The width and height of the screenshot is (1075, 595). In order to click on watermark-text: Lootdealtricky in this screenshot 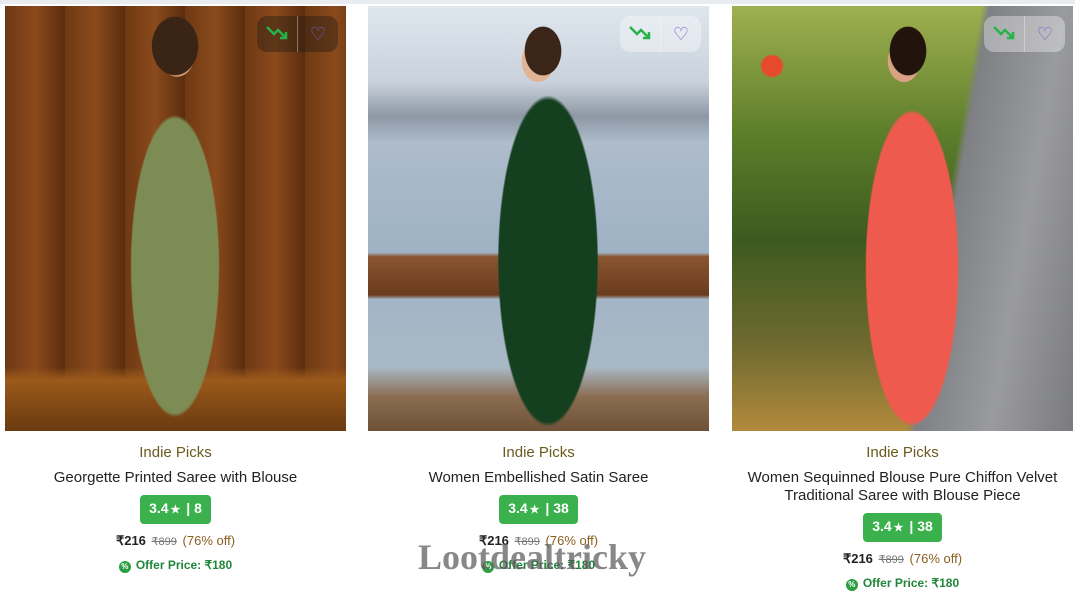, I will do `click(532, 557)`.